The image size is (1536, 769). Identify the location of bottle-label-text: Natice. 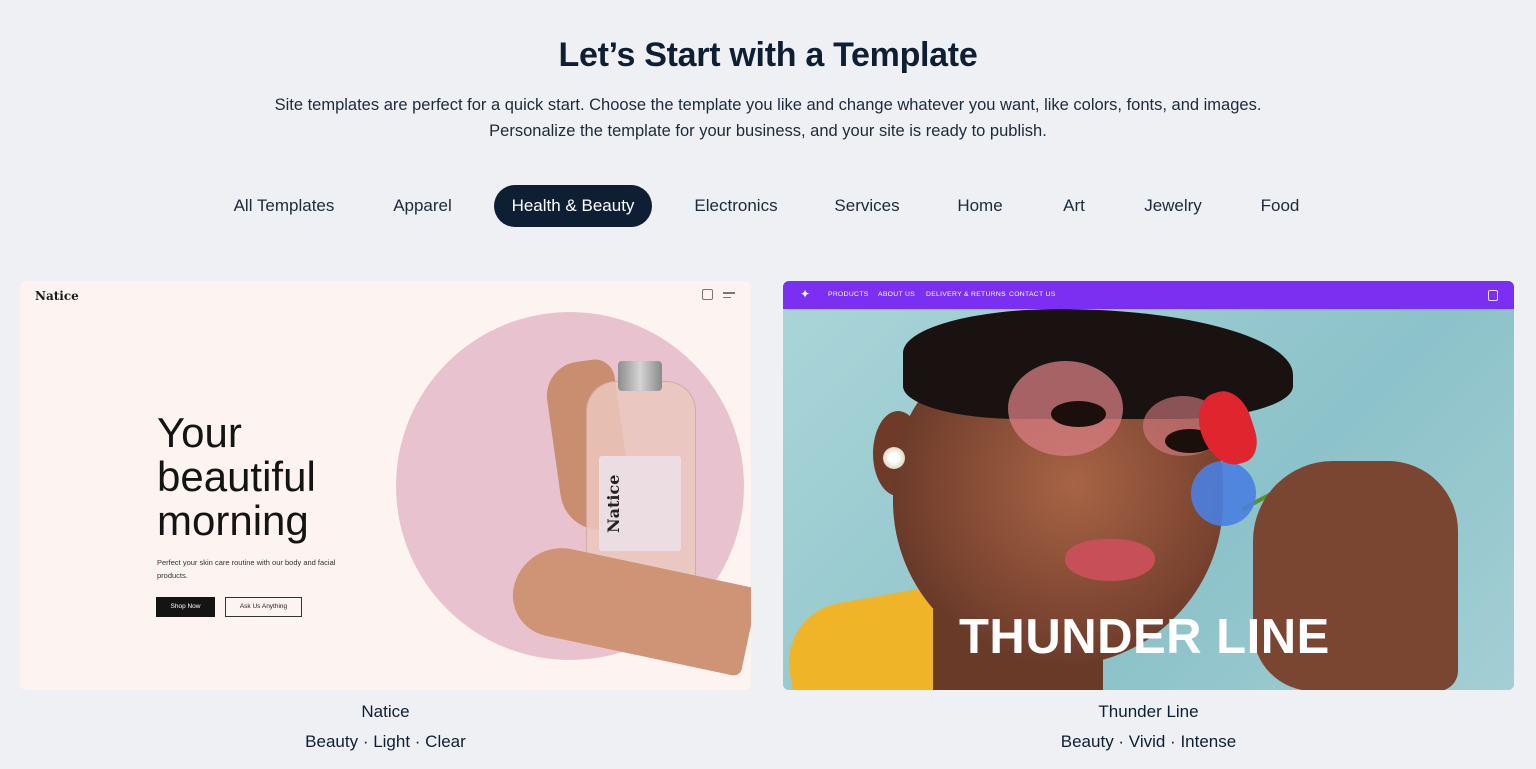
(613, 503).